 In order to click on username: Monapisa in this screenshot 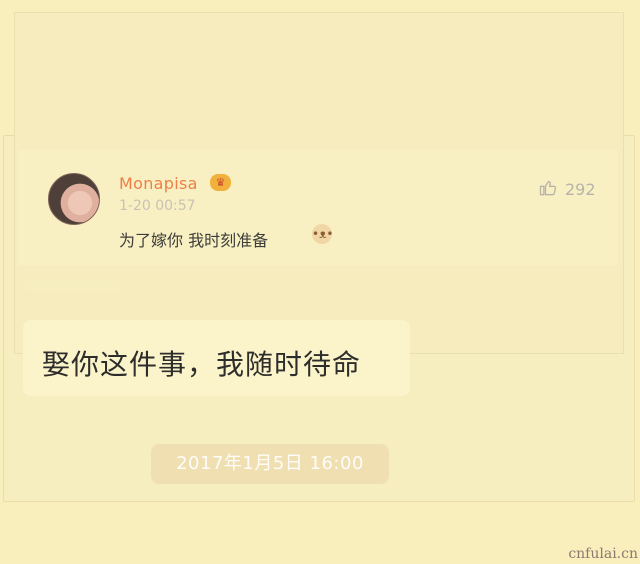, I will do `click(158, 183)`.